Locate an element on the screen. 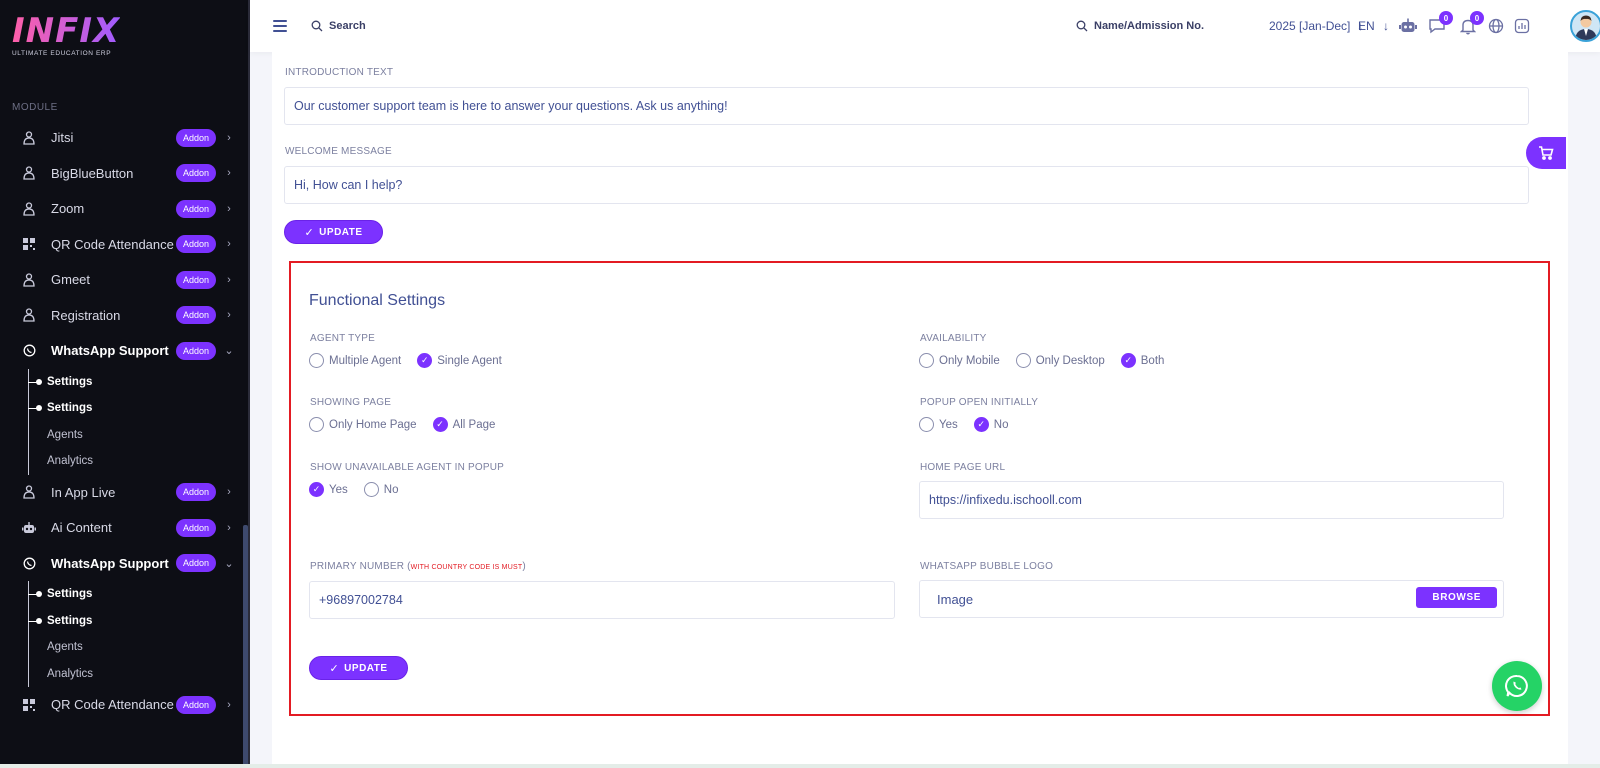  home-page-url-label: HOME PAGE URL is located at coordinates (963, 467).